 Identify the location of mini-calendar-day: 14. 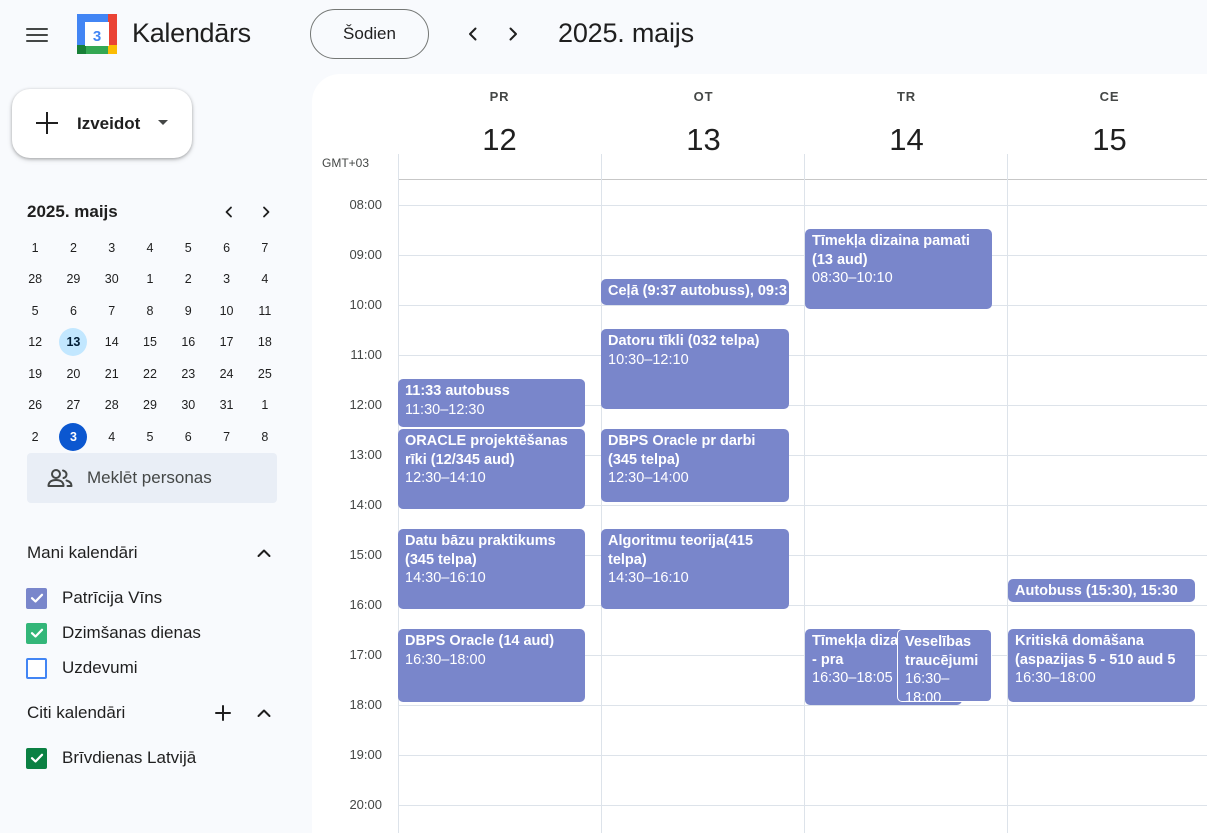
(112, 343).